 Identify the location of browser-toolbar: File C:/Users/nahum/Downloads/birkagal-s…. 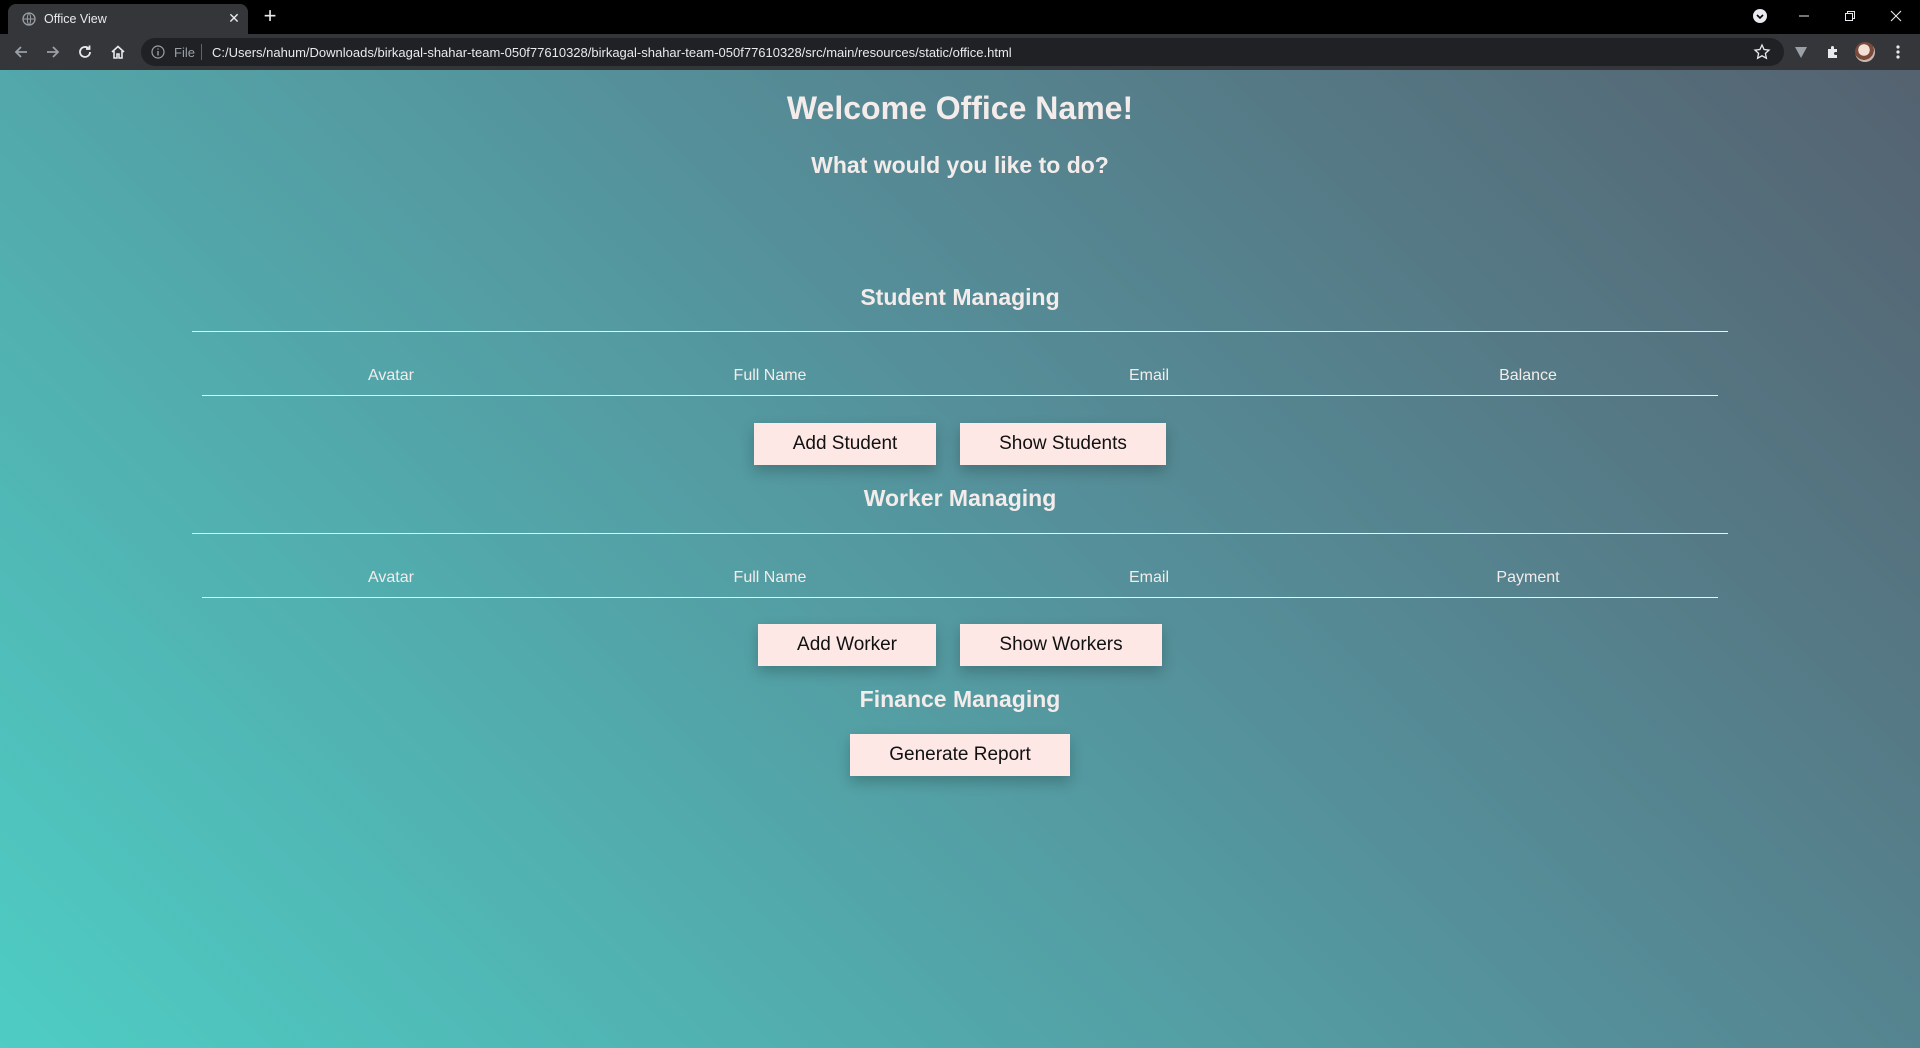
(960, 52).